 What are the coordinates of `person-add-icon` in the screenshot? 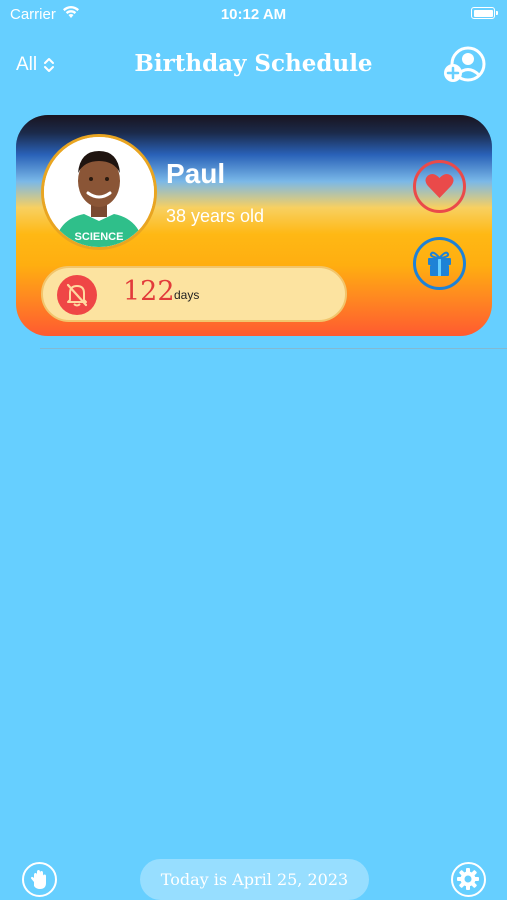 It's located at (465, 65).